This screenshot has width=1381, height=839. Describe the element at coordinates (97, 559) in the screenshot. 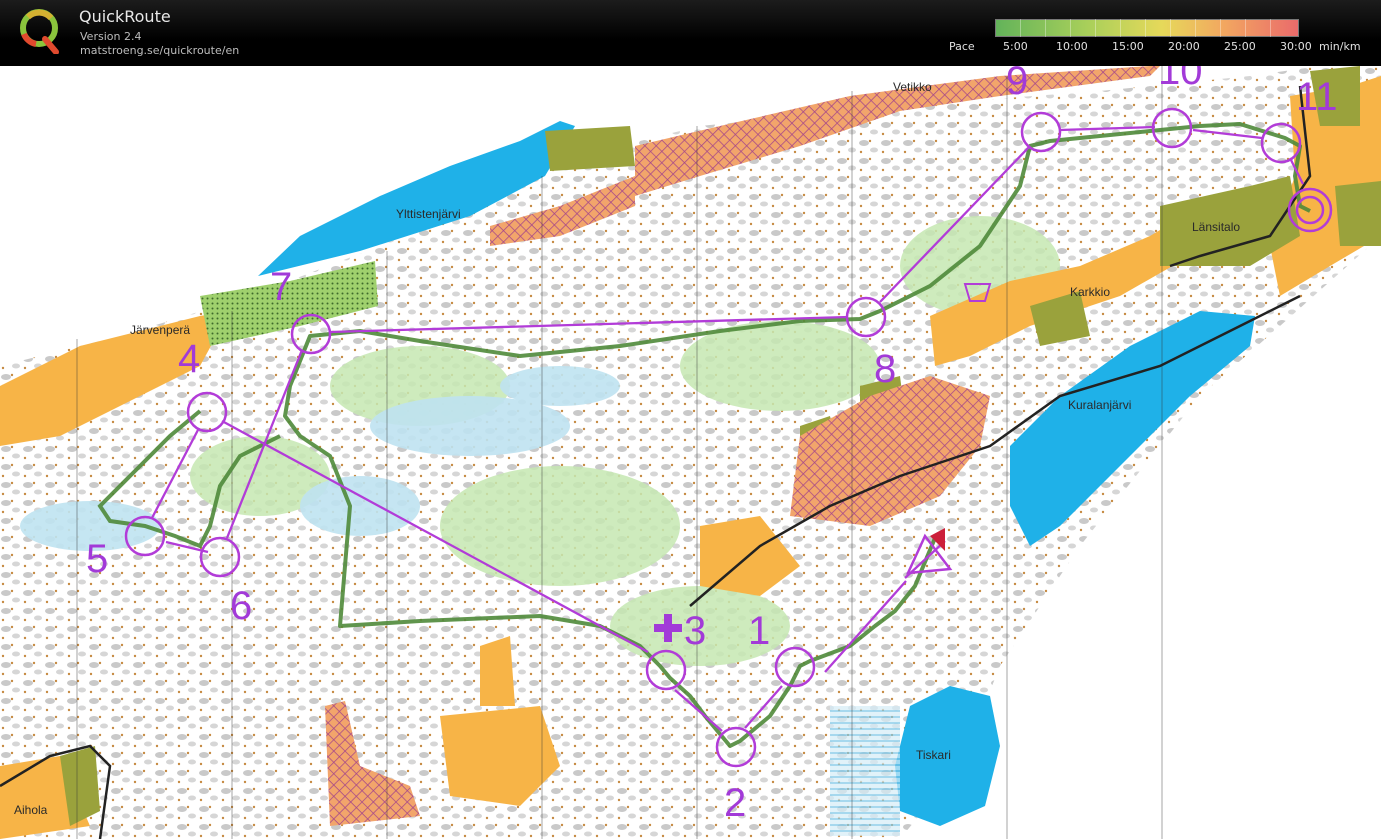

I see `control-number: 5` at that location.